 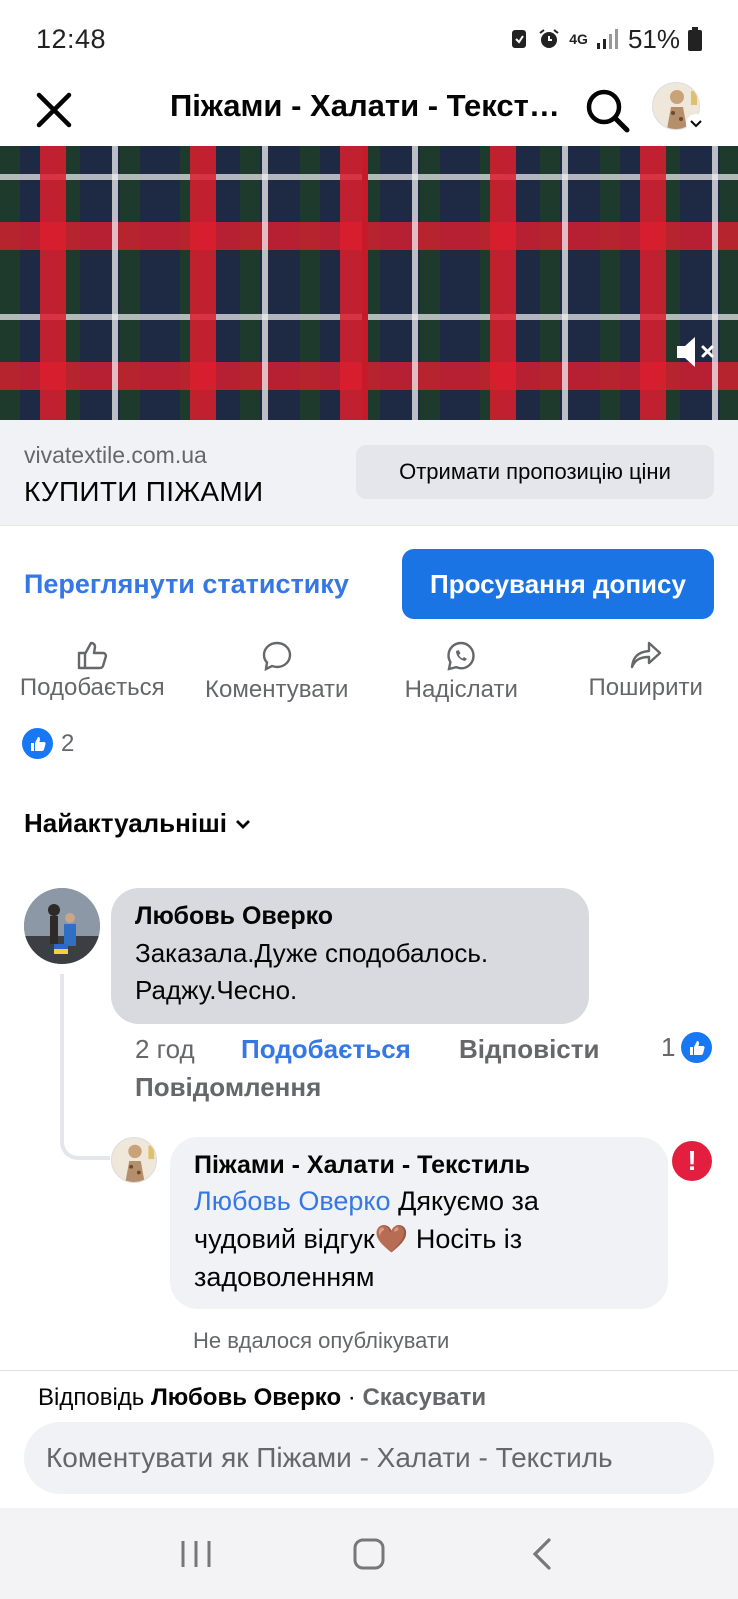 I want to click on close-button, so click(x=54, y=110).